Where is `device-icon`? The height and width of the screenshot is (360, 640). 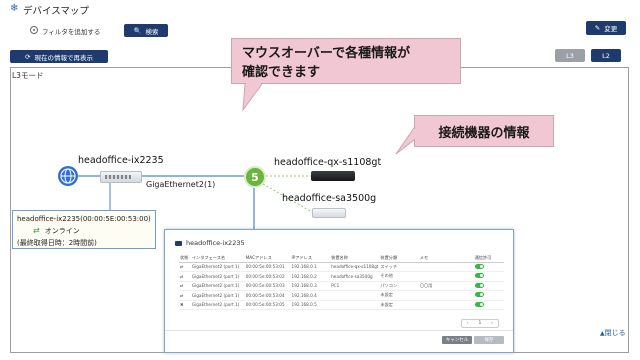
device-icon is located at coordinates (178, 243).